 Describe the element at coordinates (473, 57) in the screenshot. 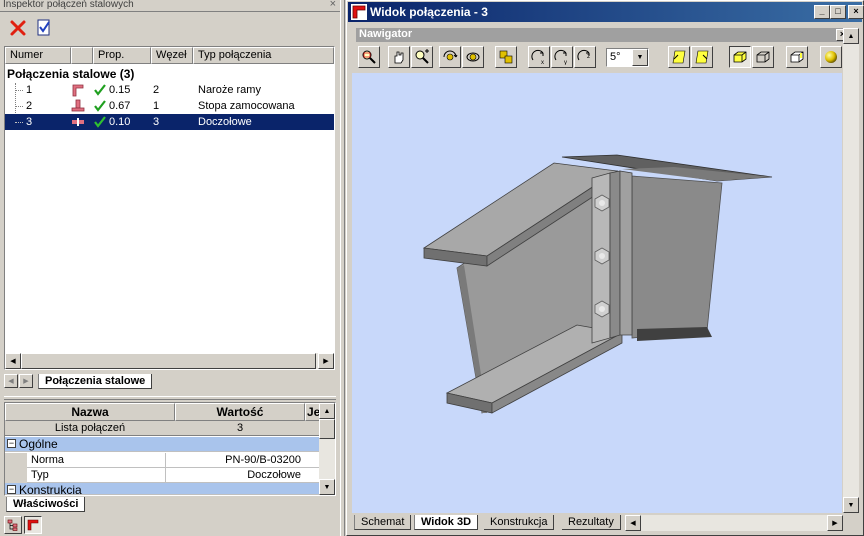

I see `orbit-icon` at that location.